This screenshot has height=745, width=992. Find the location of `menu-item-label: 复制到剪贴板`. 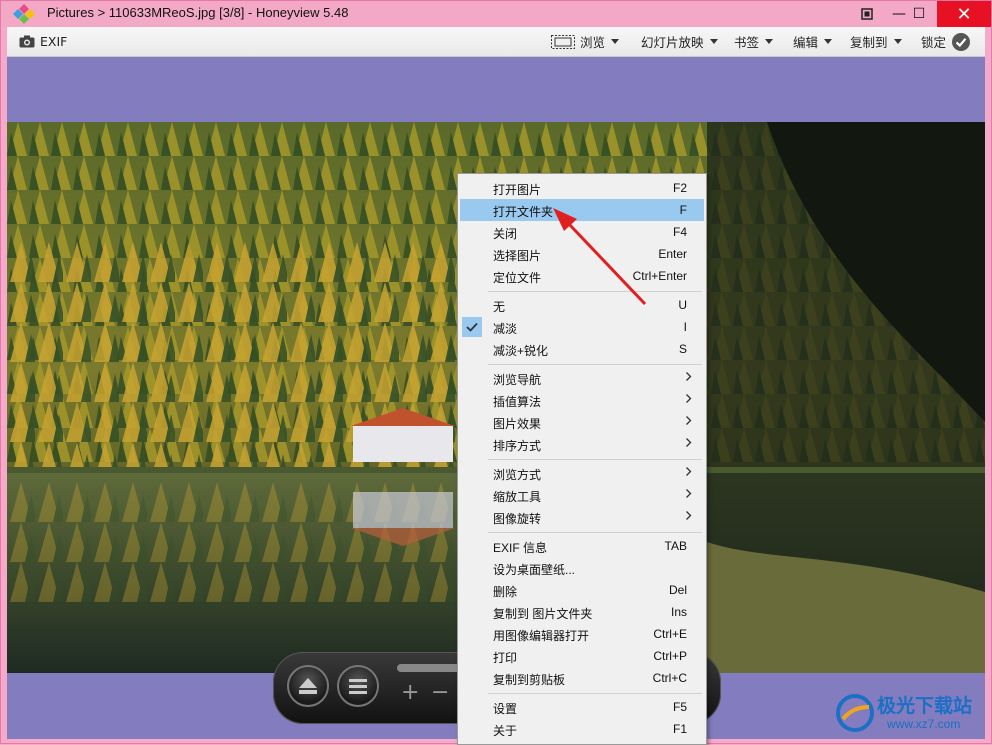

menu-item-label: 复制到剪贴板 is located at coordinates (529, 680).